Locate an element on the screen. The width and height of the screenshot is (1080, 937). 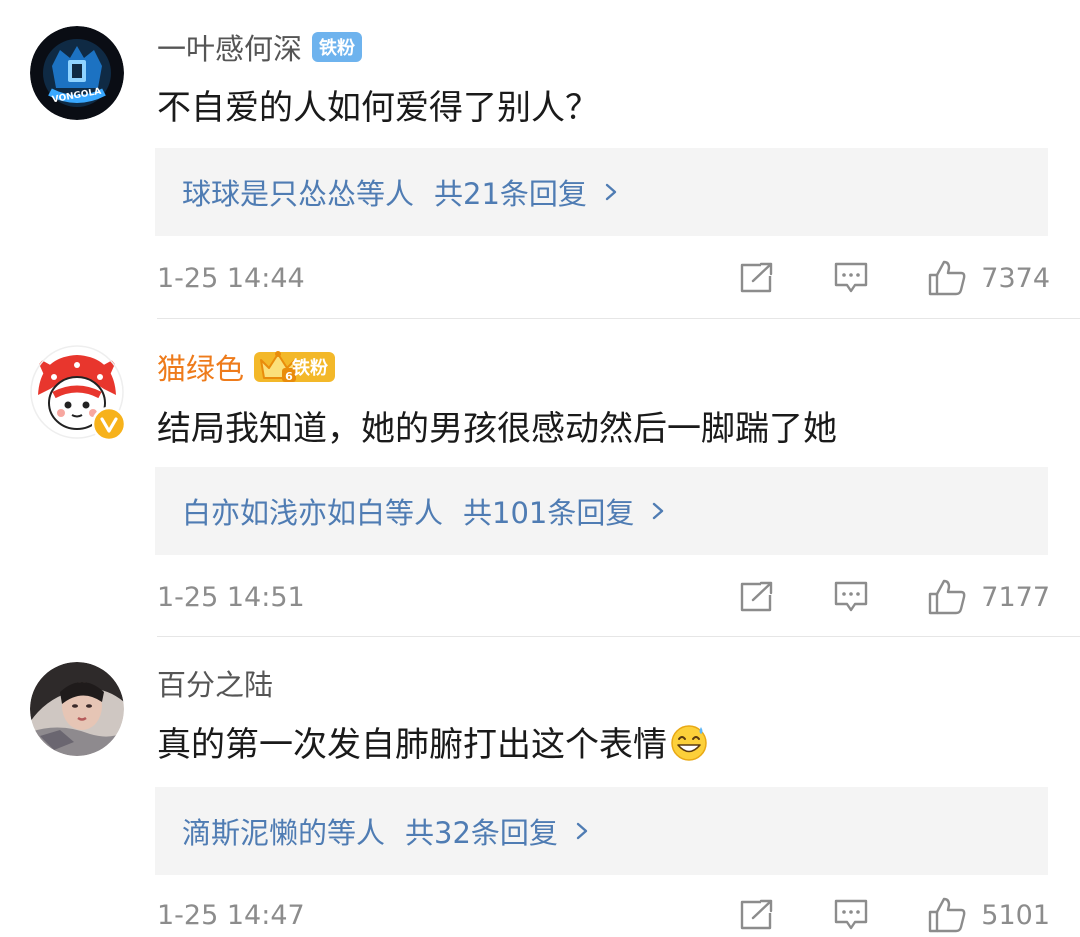
avatar-image: VONGOLA is located at coordinates (77, 73).